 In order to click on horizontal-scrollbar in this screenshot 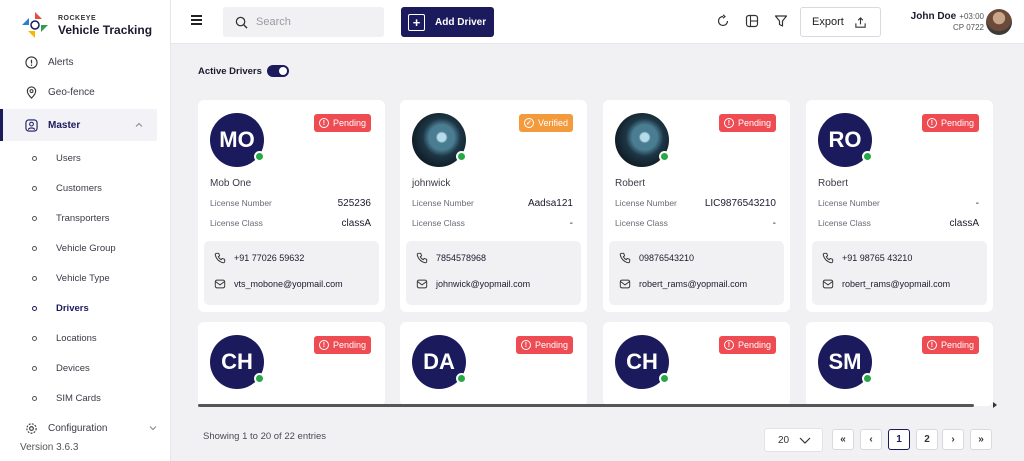, I will do `click(586, 405)`.